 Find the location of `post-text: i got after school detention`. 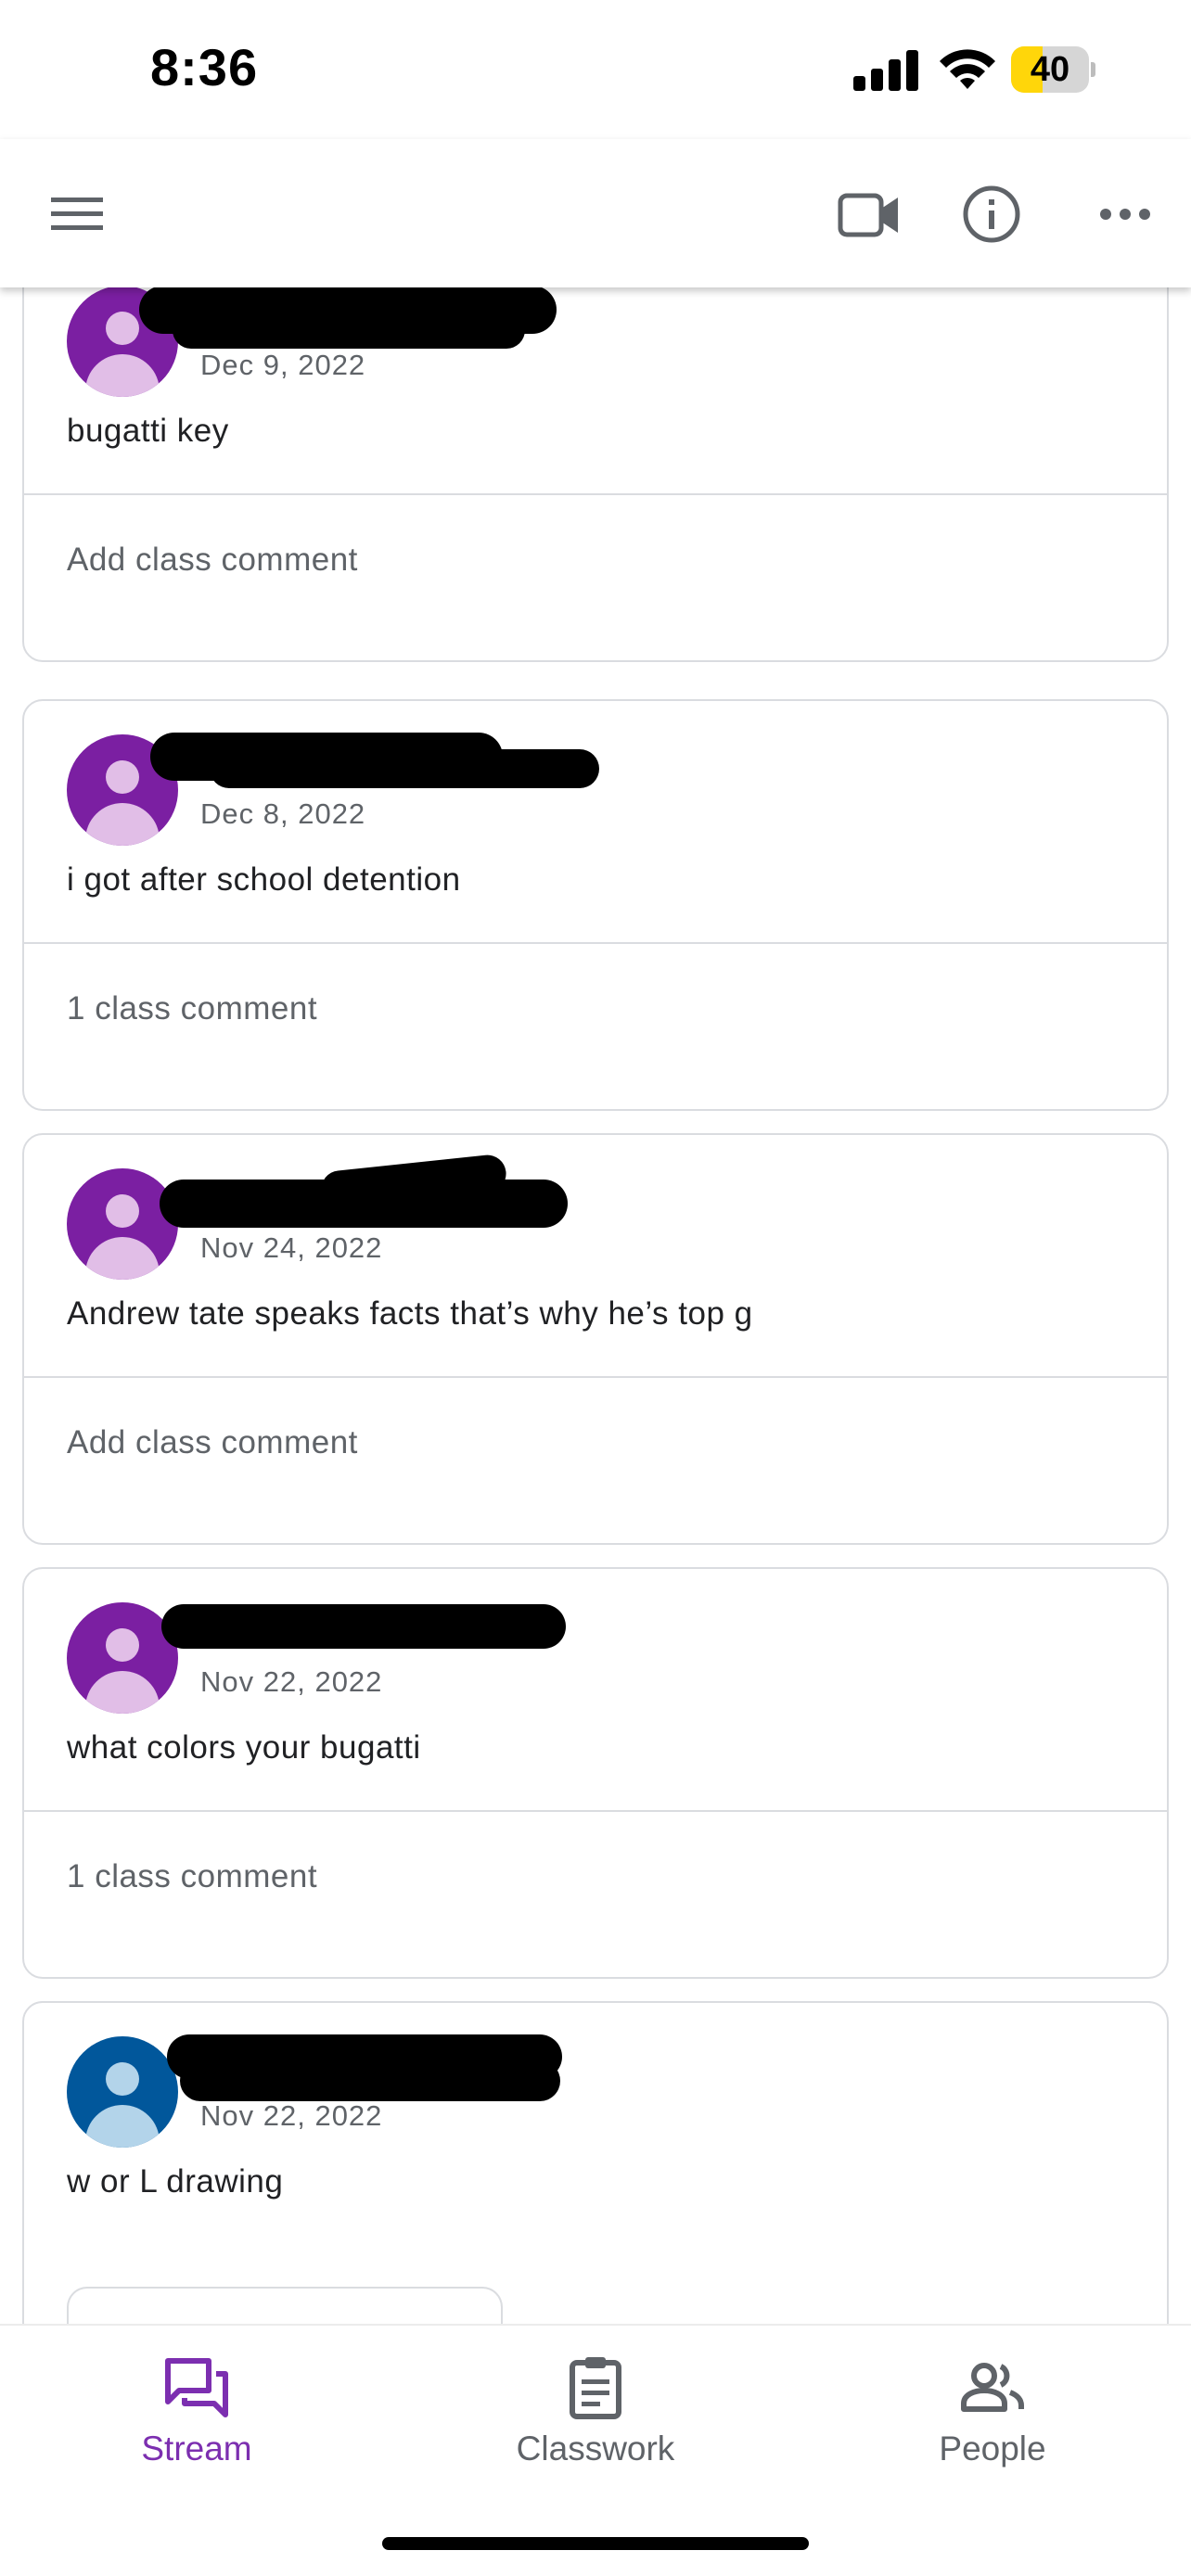

post-text: i got after school detention is located at coordinates (264, 880).